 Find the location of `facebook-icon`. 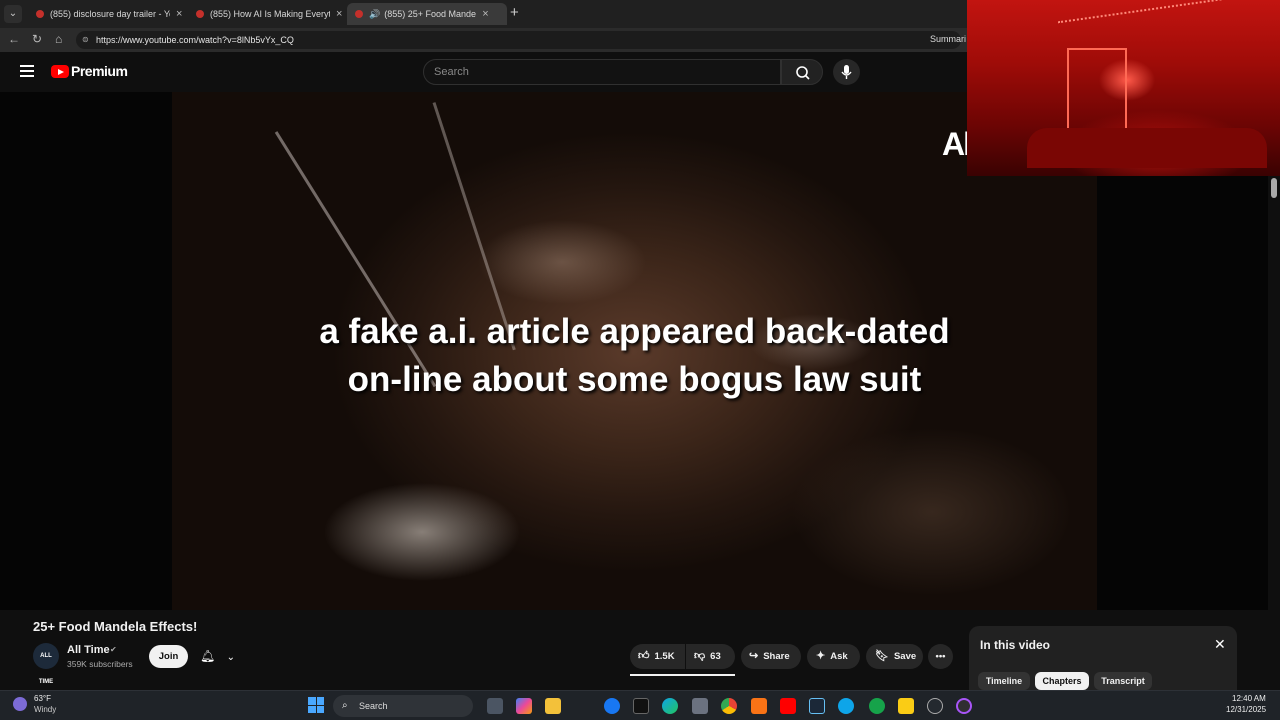

facebook-icon is located at coordinates (612, 706).